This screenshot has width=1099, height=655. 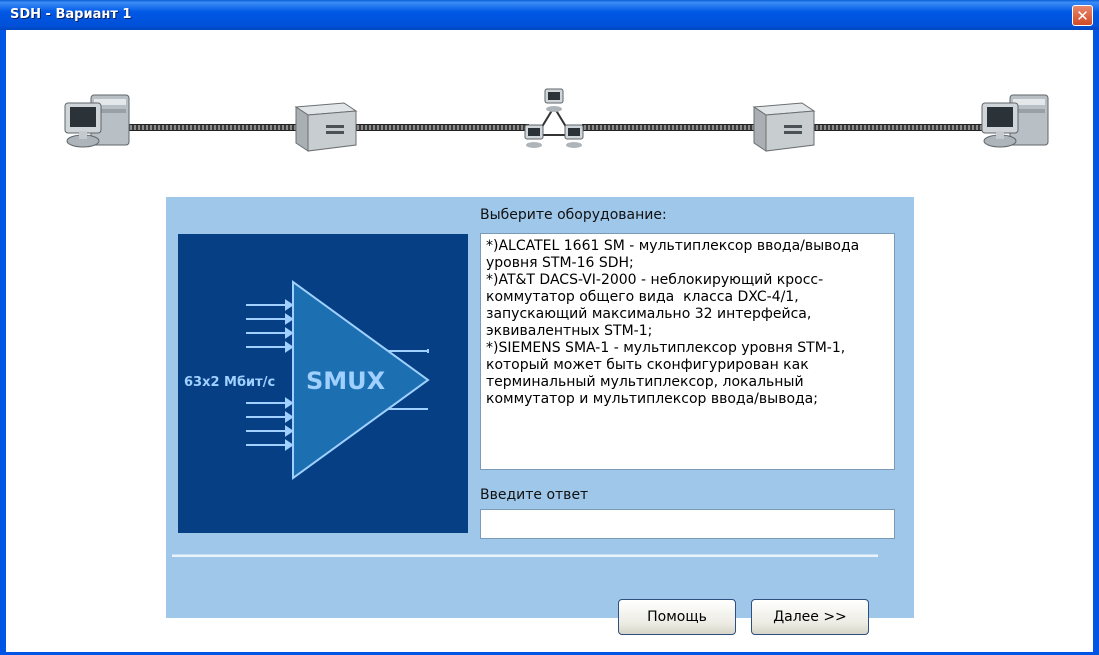 I want to click on rate-label: 63x2 Мбит/с, so click(x=229, y=382).